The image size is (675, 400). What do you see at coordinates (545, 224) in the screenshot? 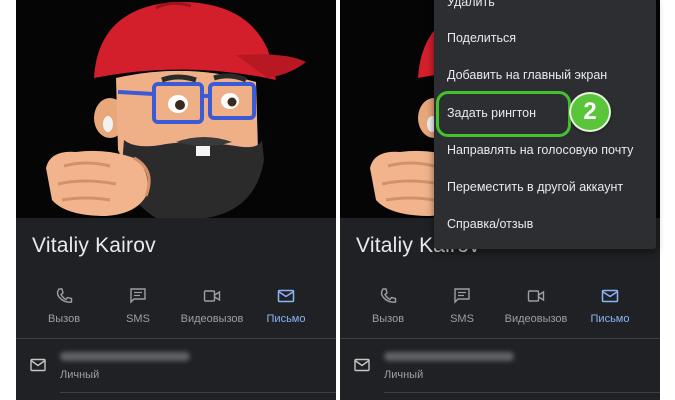
I see `menu-item-help-feedback: Справка/отзыв` at bounding box center [545, 224].